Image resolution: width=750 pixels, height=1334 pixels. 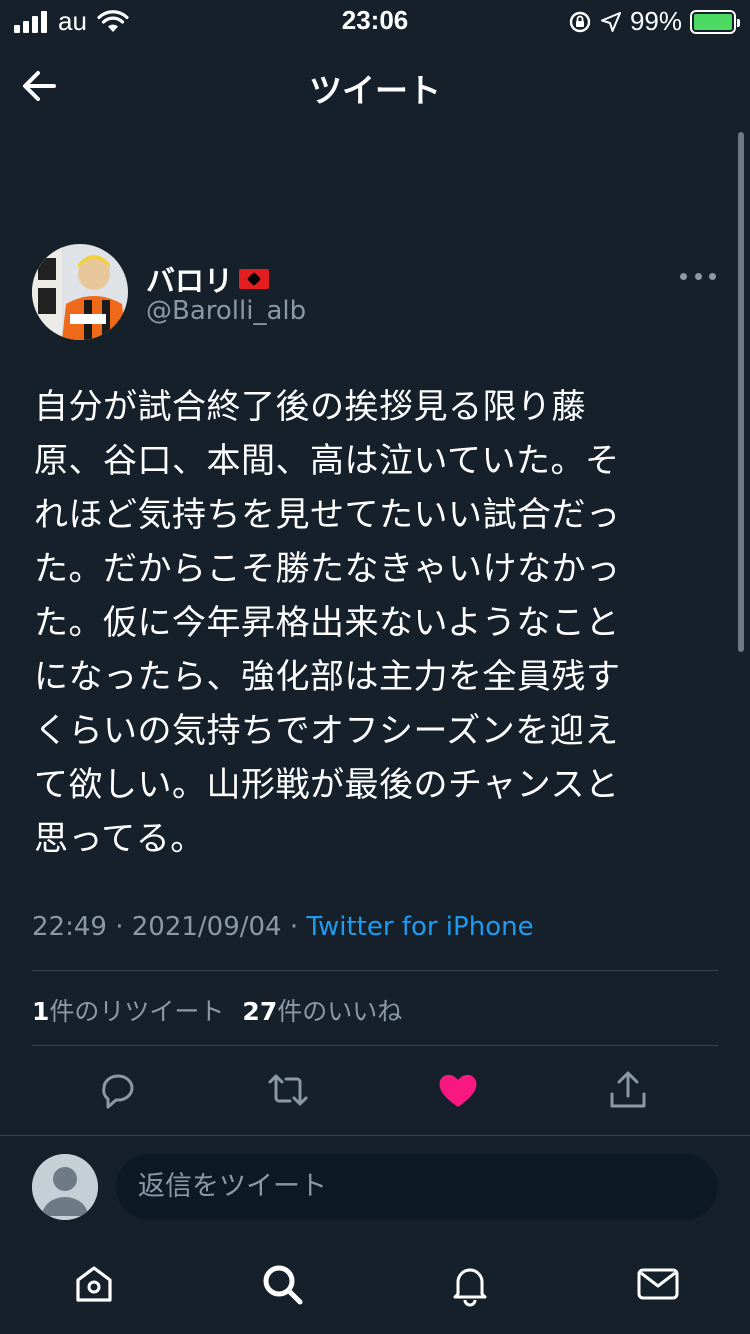 I want to click on user-avatar, so click(x=65, y=1187).